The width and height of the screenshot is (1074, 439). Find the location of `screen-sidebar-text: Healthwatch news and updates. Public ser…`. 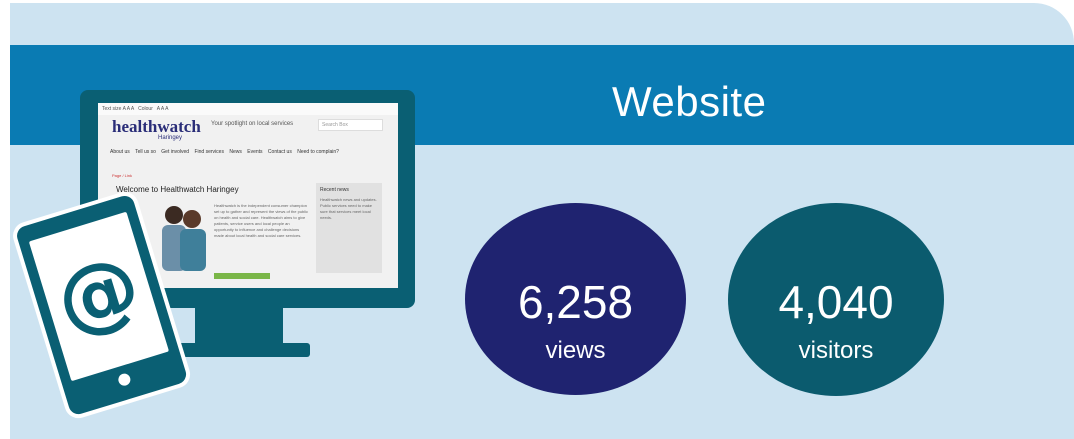

screen-sidebar-text: Healthwatch news and updates. Public ser… is located at coordinates (348, 208).